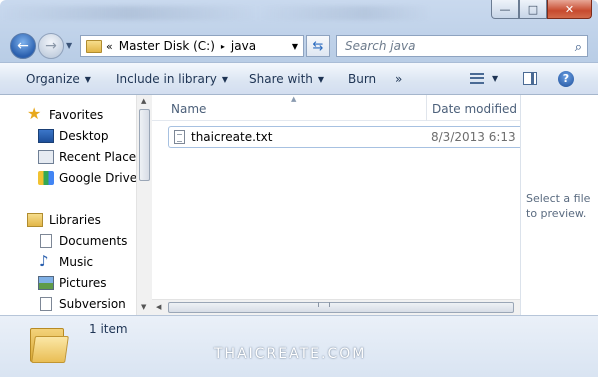 This screenshot has width=598, height=377. Describe the element at coordinates (143, 101) in the screenshot. I see `scroll-up-icon: ▲` at that location.